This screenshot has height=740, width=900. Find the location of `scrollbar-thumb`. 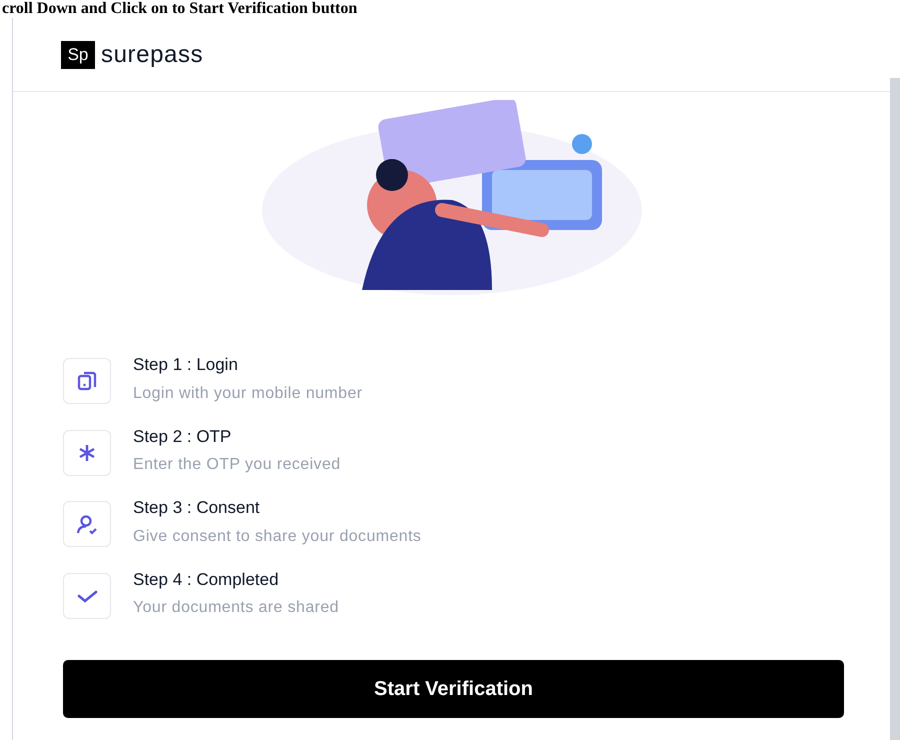

scrollbar-thumb is located at coordinates (895, 409).